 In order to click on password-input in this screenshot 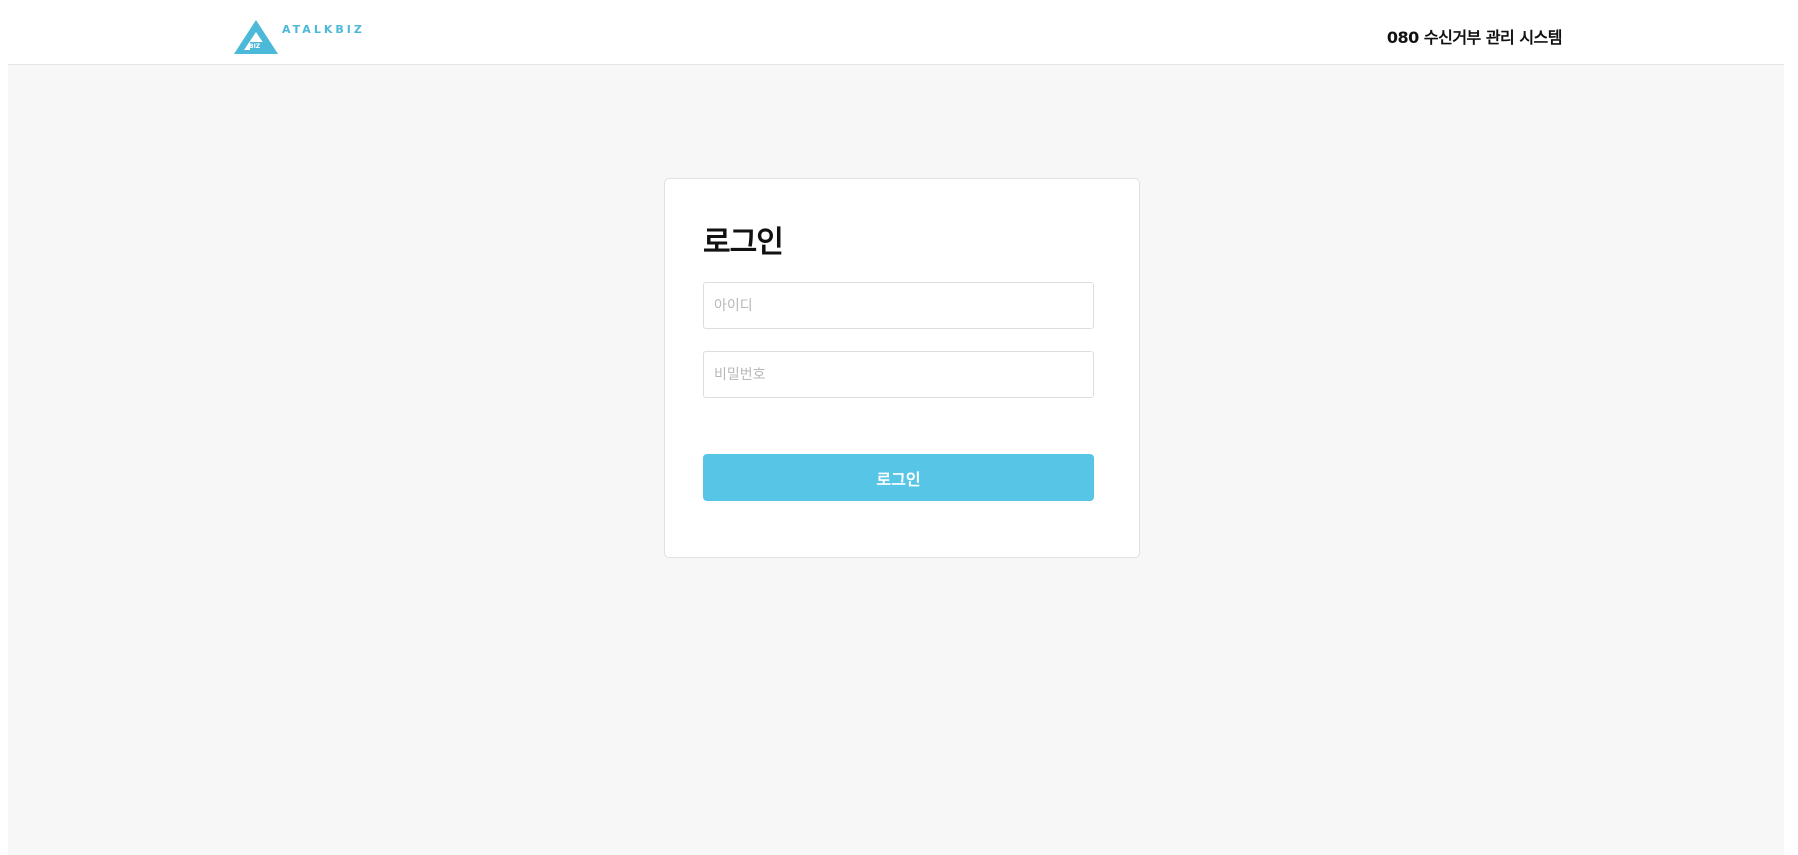, I will do `click(898, 374)`.